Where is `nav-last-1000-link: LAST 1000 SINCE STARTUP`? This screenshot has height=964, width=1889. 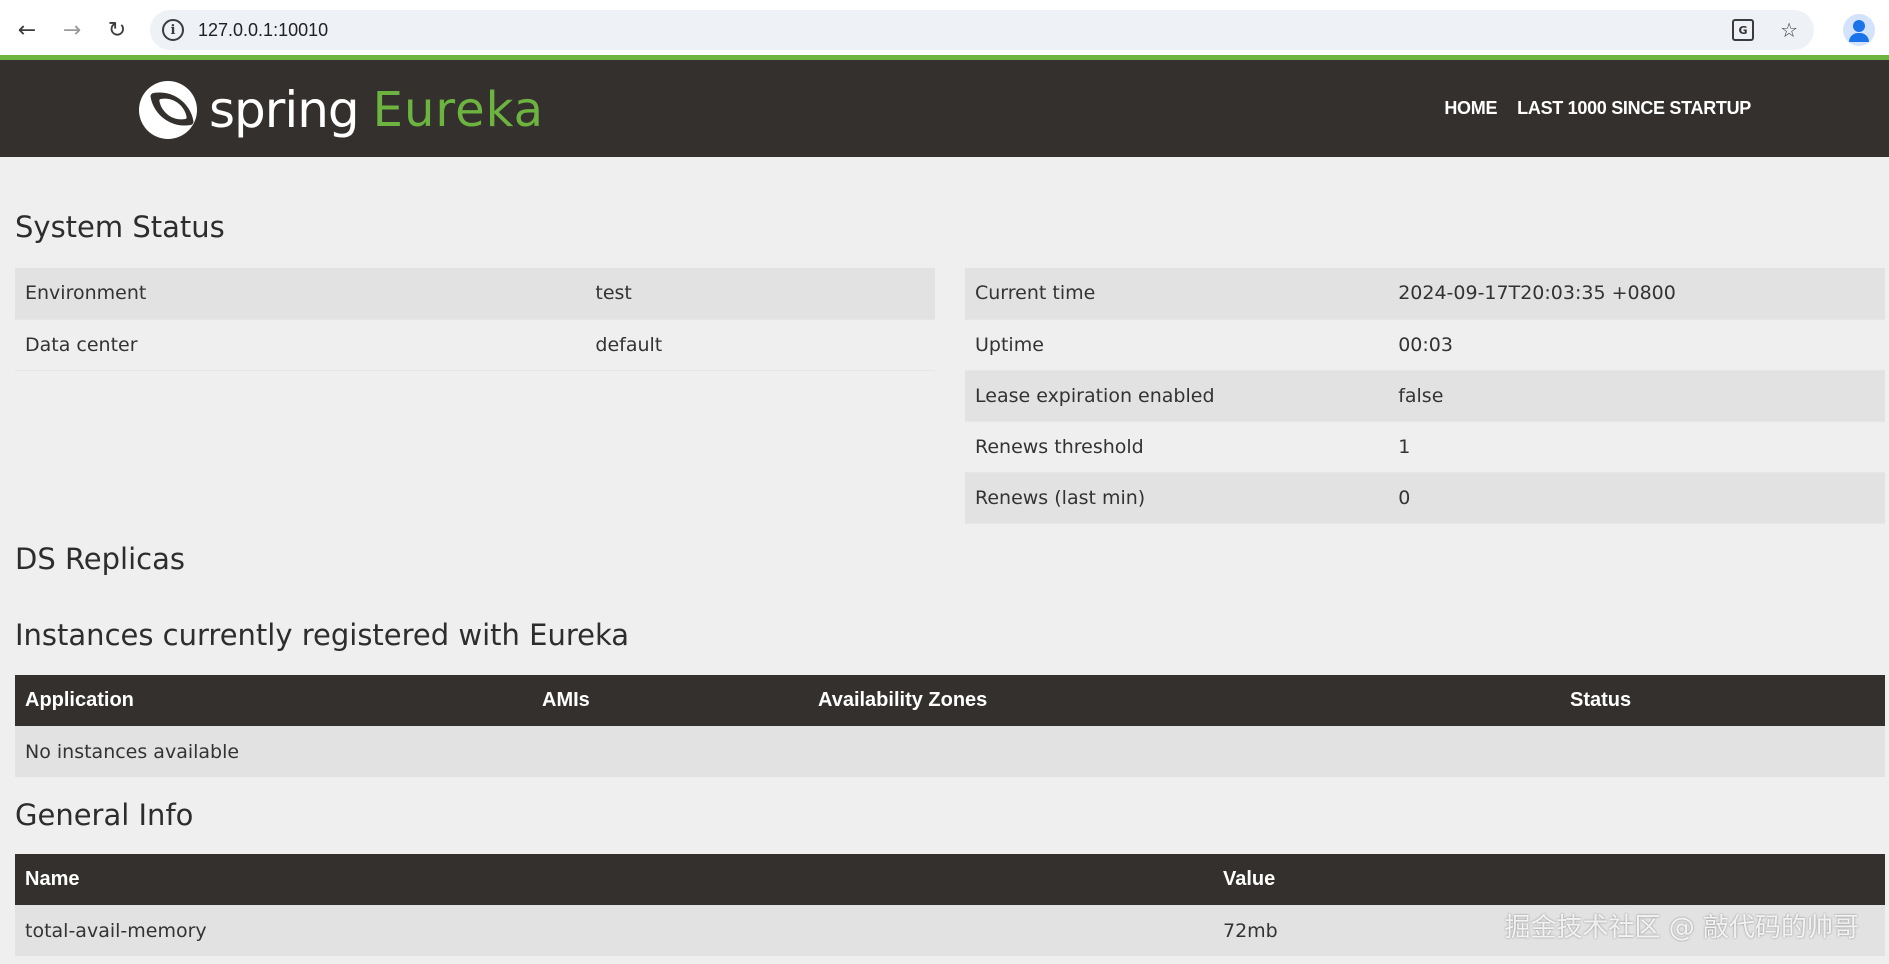
nav-last-1000-link: LAST 1000 SINCE STARTUP is located at coordinates (1634, 108).